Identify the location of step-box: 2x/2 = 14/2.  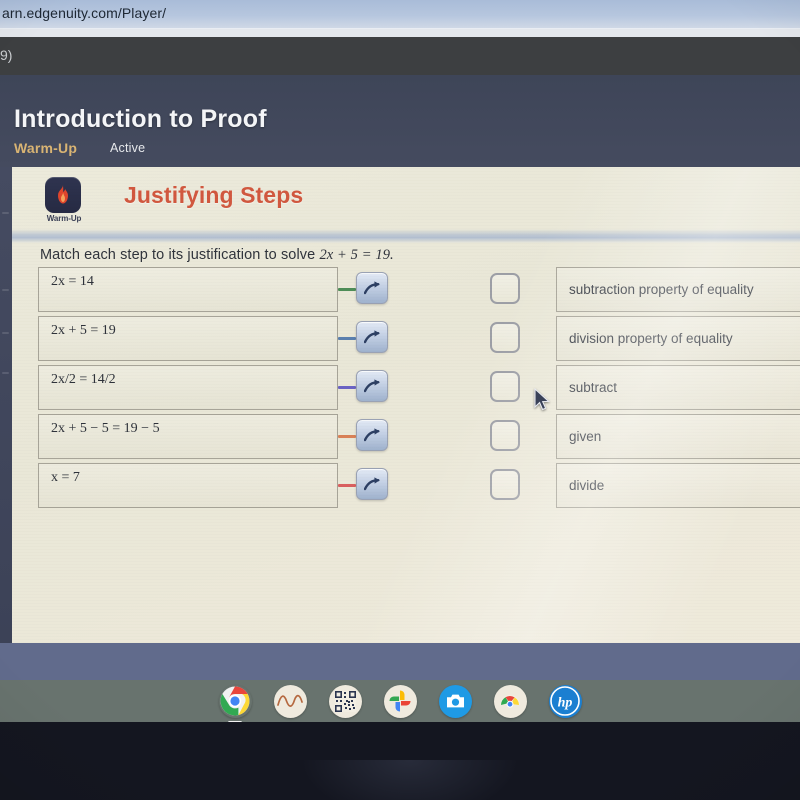
(188, 387).